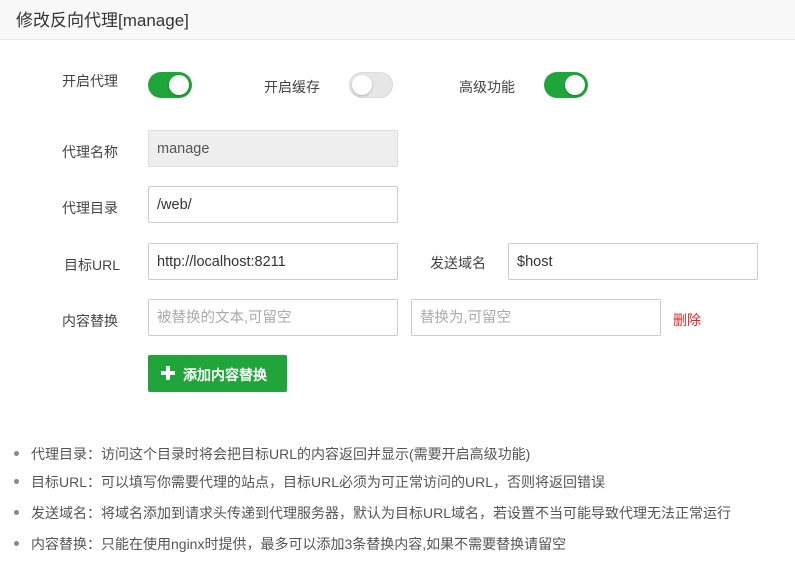 Image resolution: width=795 pixels, height=566 pixels. I want to click on target-url-label: 目标URL, so click(92, 265).